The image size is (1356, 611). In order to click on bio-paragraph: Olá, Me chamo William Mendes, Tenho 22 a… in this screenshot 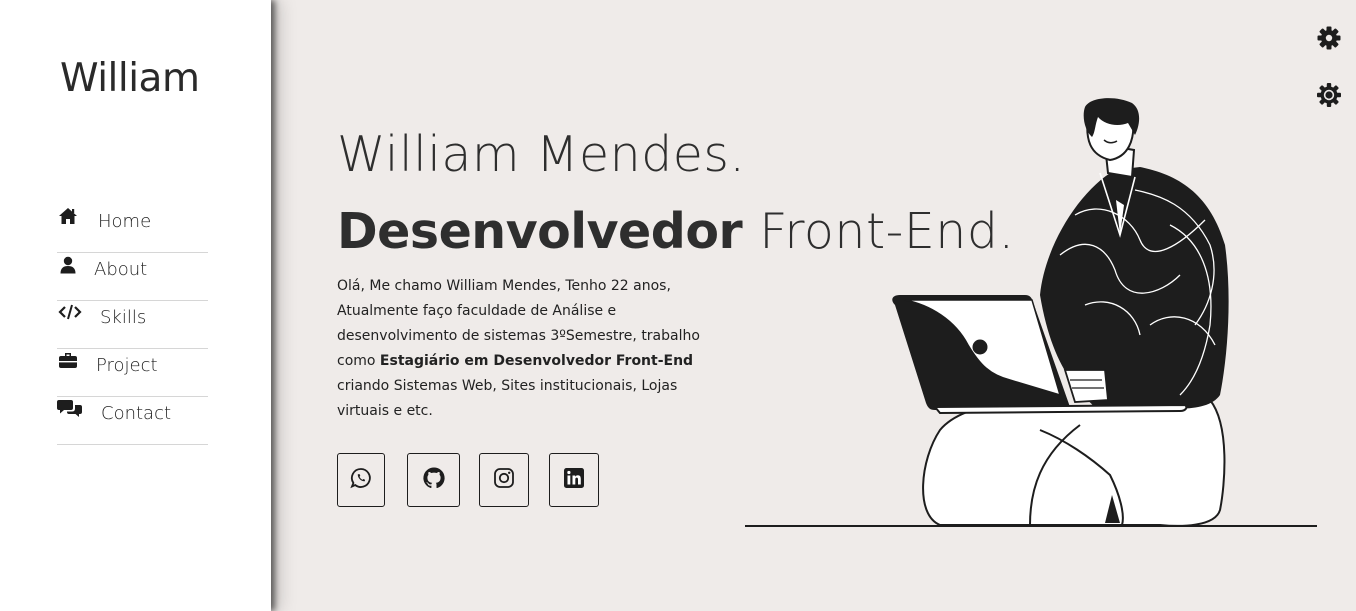, I will do `click(527, 349)`.